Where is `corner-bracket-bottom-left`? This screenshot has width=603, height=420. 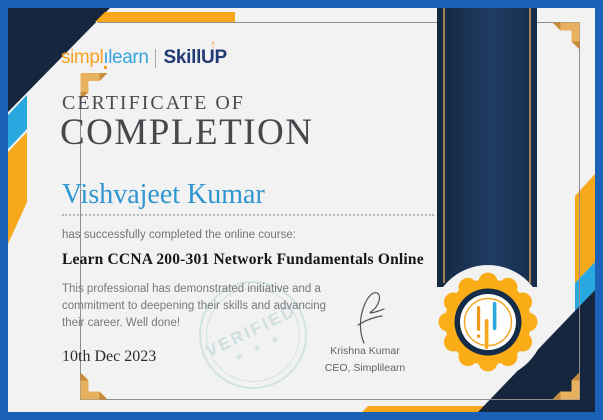 corner-bracket-bottom-left is located at coordinates (94, 386).